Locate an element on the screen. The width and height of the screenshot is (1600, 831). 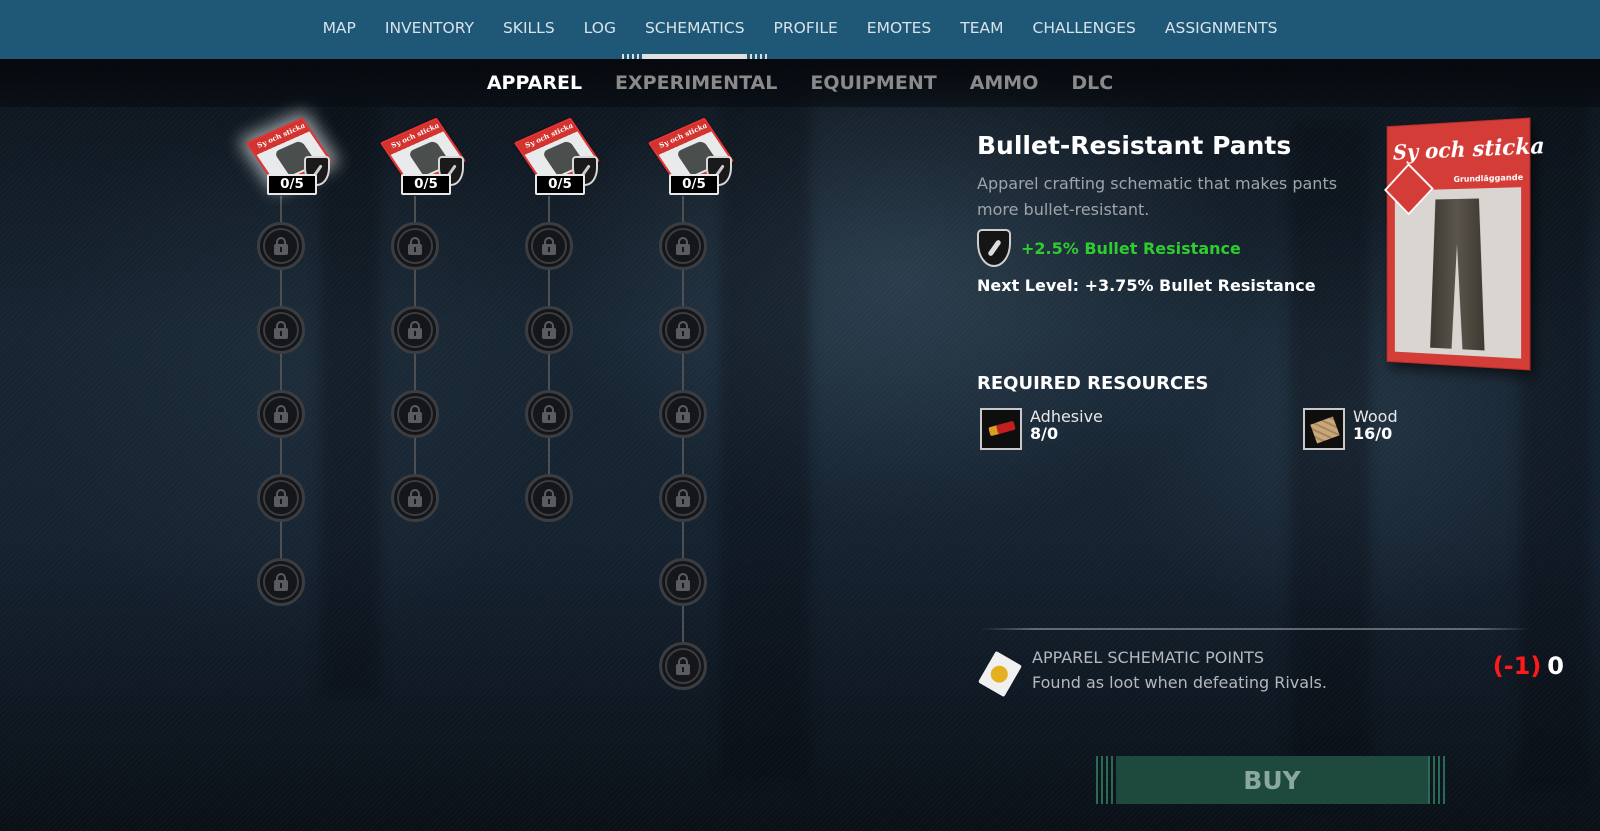
schematic-category-tabs: APPAREL EXPERIMENTAL EQUIPMENT AMMO DLC is located at coordinates (800, 83).